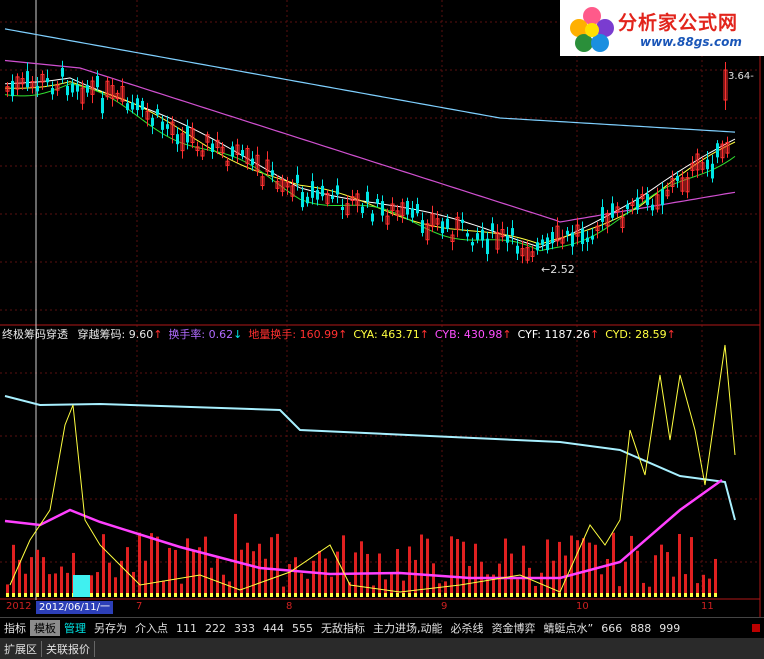  Describe the element at coordinates (569, 628) in the screenshot. I see `toolbar-dragonfly: 蜻蜓点水”` at that location.